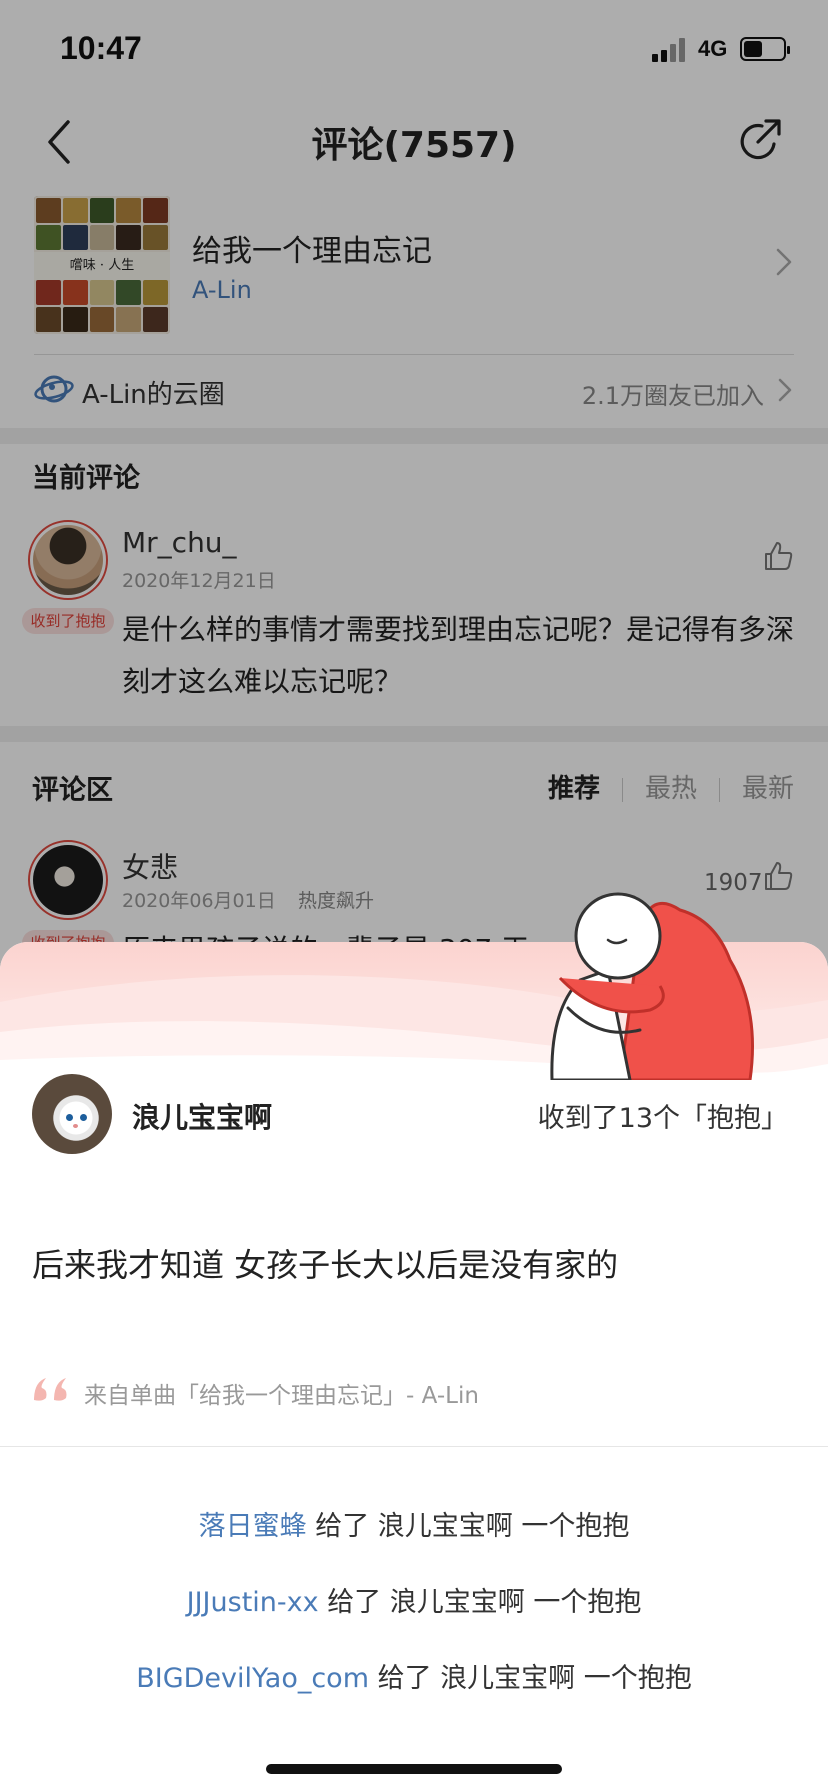 The width and height of the screenshot is (828, 1792). Describe the element at coordinates (50, 1389) in the screenshot. I see `quote-marks-icon` at that location.